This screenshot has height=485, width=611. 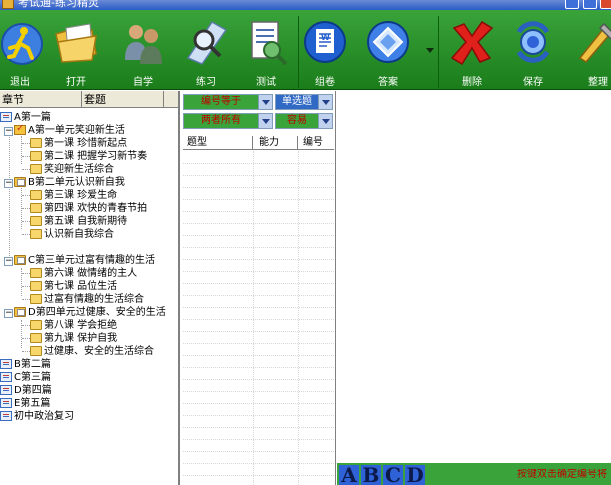 What do you see at coordinates (69, 129) in the screenshot?
I see `tree-node-unit: A第一单元笑迎新生活` at bounding box center [69, 129].